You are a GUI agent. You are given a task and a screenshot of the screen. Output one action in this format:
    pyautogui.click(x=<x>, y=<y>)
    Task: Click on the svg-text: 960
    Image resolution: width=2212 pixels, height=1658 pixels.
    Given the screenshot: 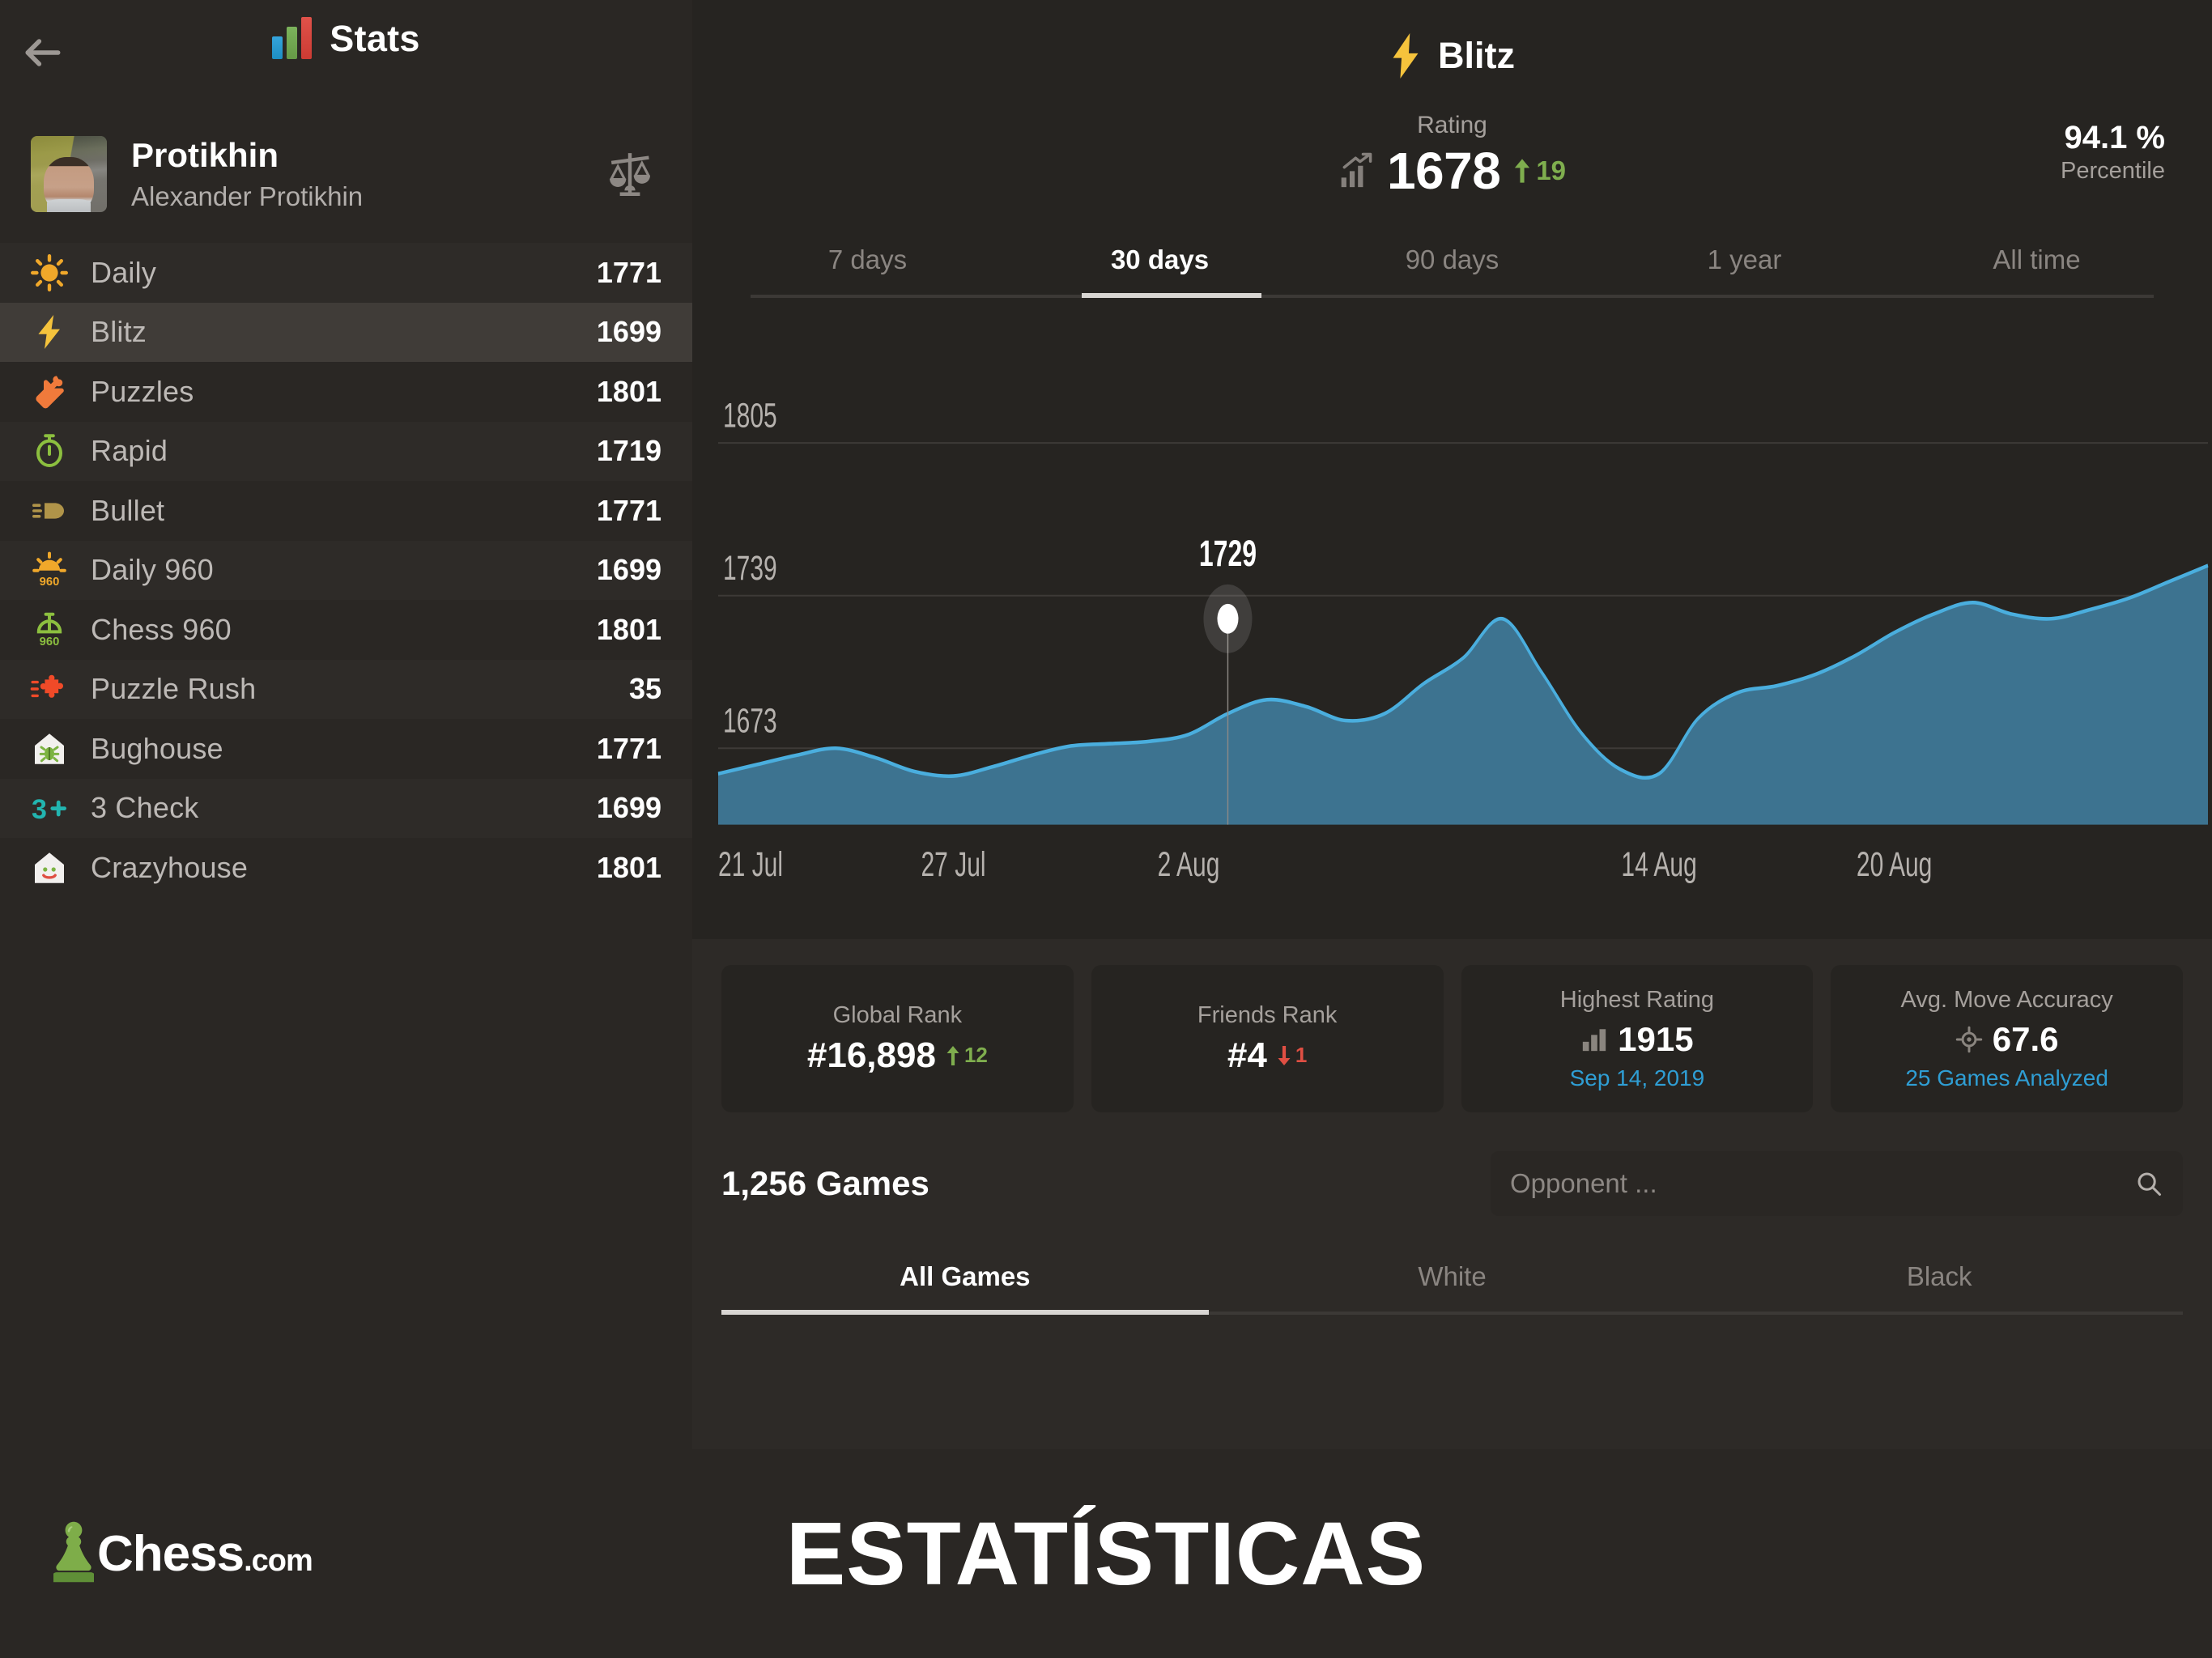 What is the action you would take?
    pyautogui.click(x=50, y=642)
    